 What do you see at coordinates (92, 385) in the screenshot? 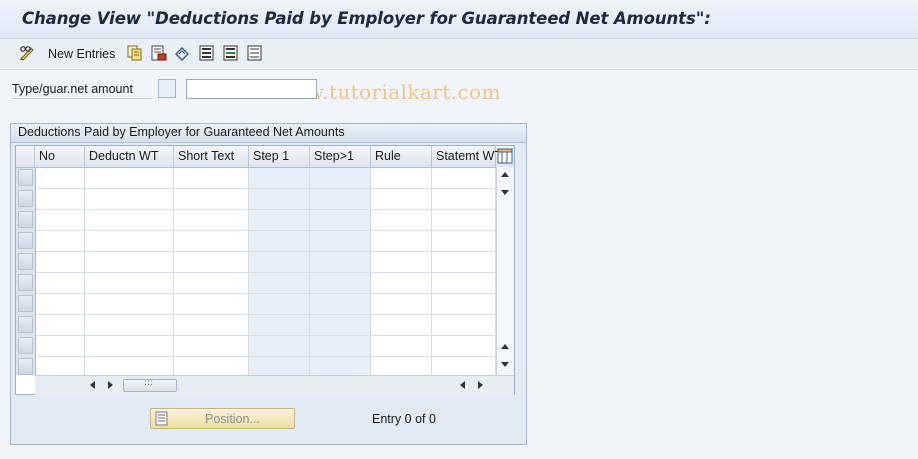
I see `scroll-left-icon` at bounding box center [92, 385].